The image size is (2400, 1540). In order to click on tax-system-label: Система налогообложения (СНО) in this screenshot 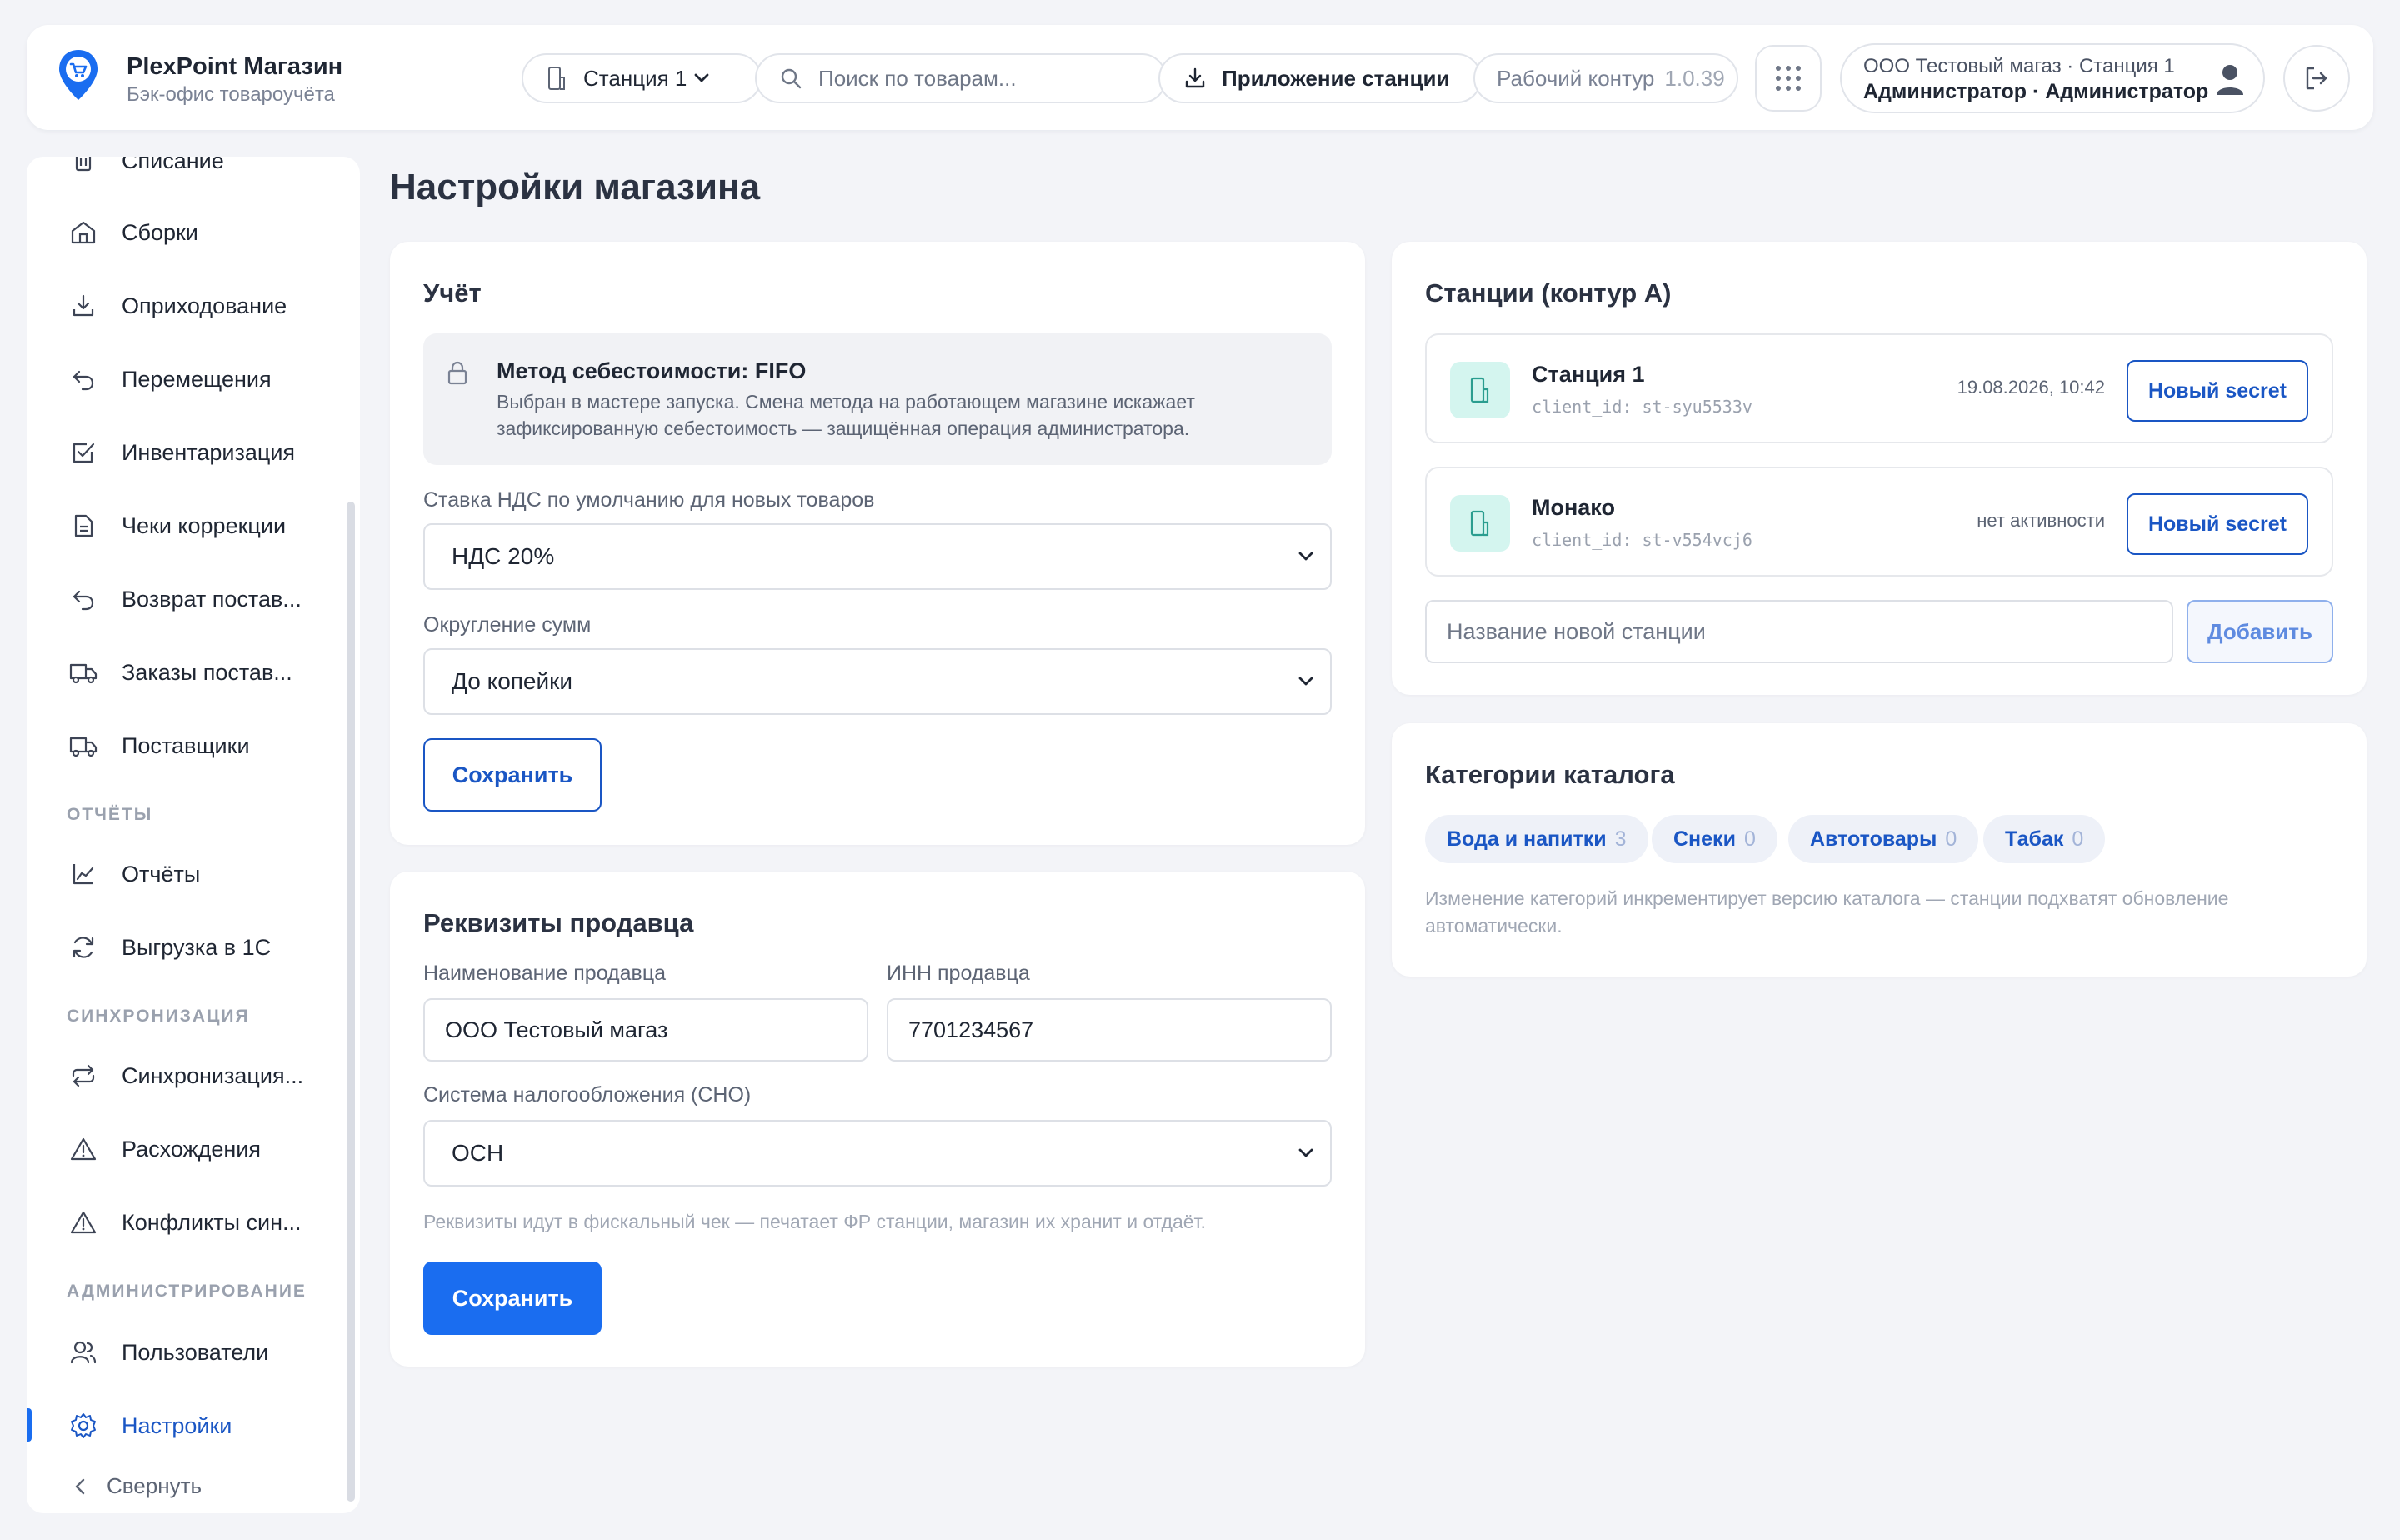, I will do `click(587, 1095)`.